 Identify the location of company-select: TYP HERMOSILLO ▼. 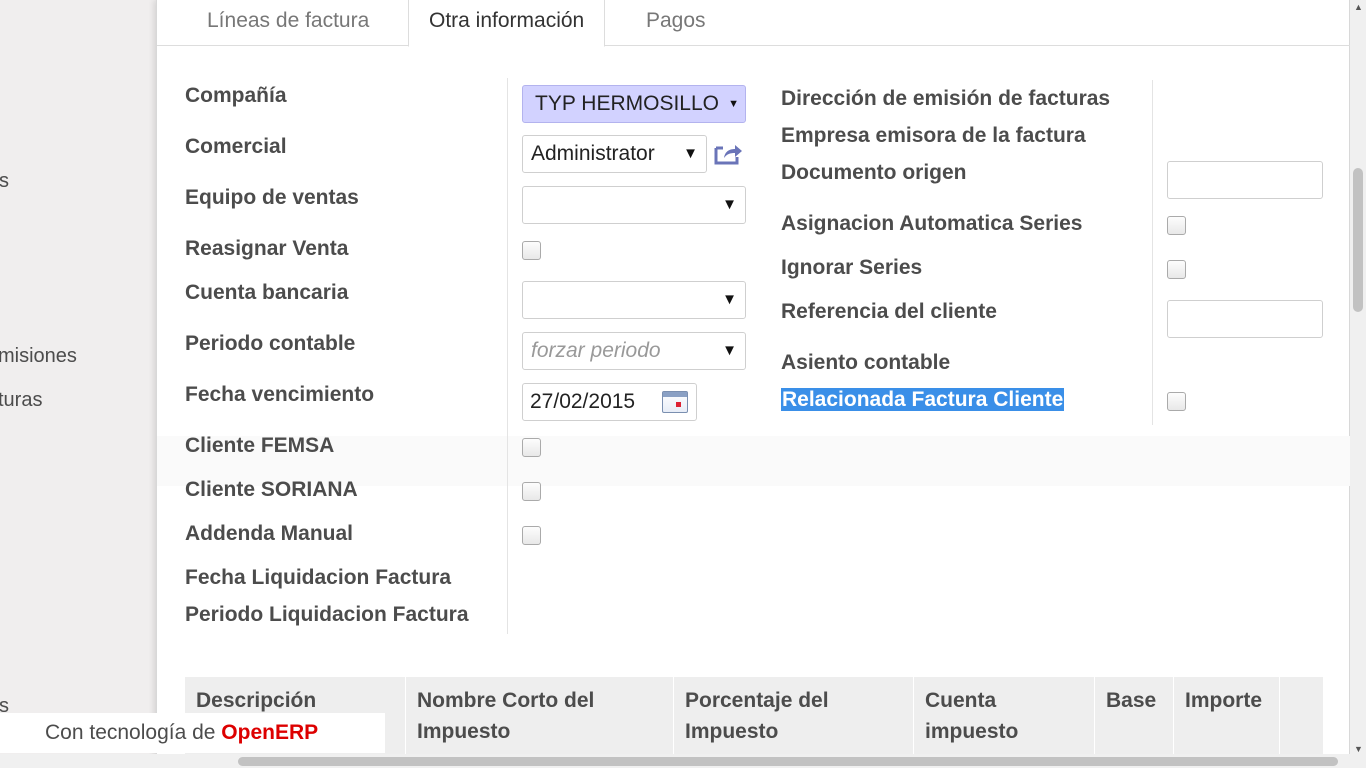
(634, 104).